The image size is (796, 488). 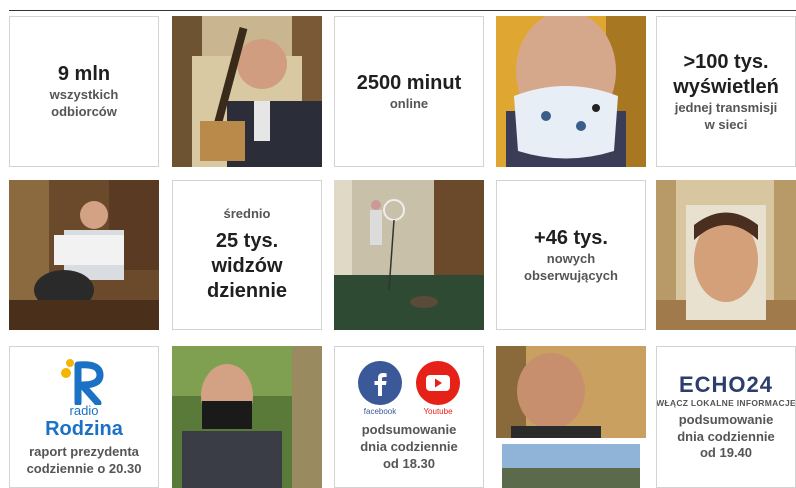 What do you see at coordinates (247, 91) in the screenshot?
I see `photo-man-with-guitar` at bounding box center [247, 91].